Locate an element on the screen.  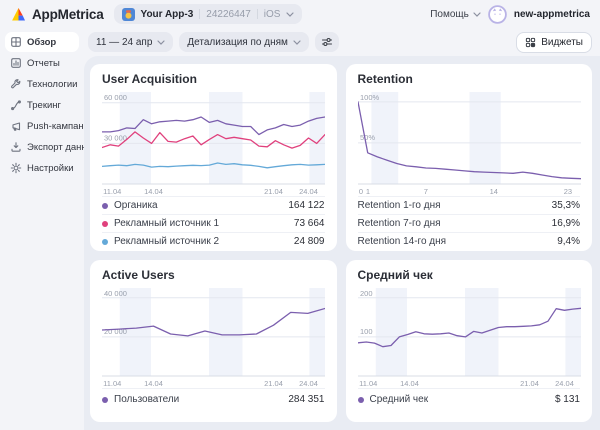
stat-value: 35,3% is located at coordinates (565, 205).